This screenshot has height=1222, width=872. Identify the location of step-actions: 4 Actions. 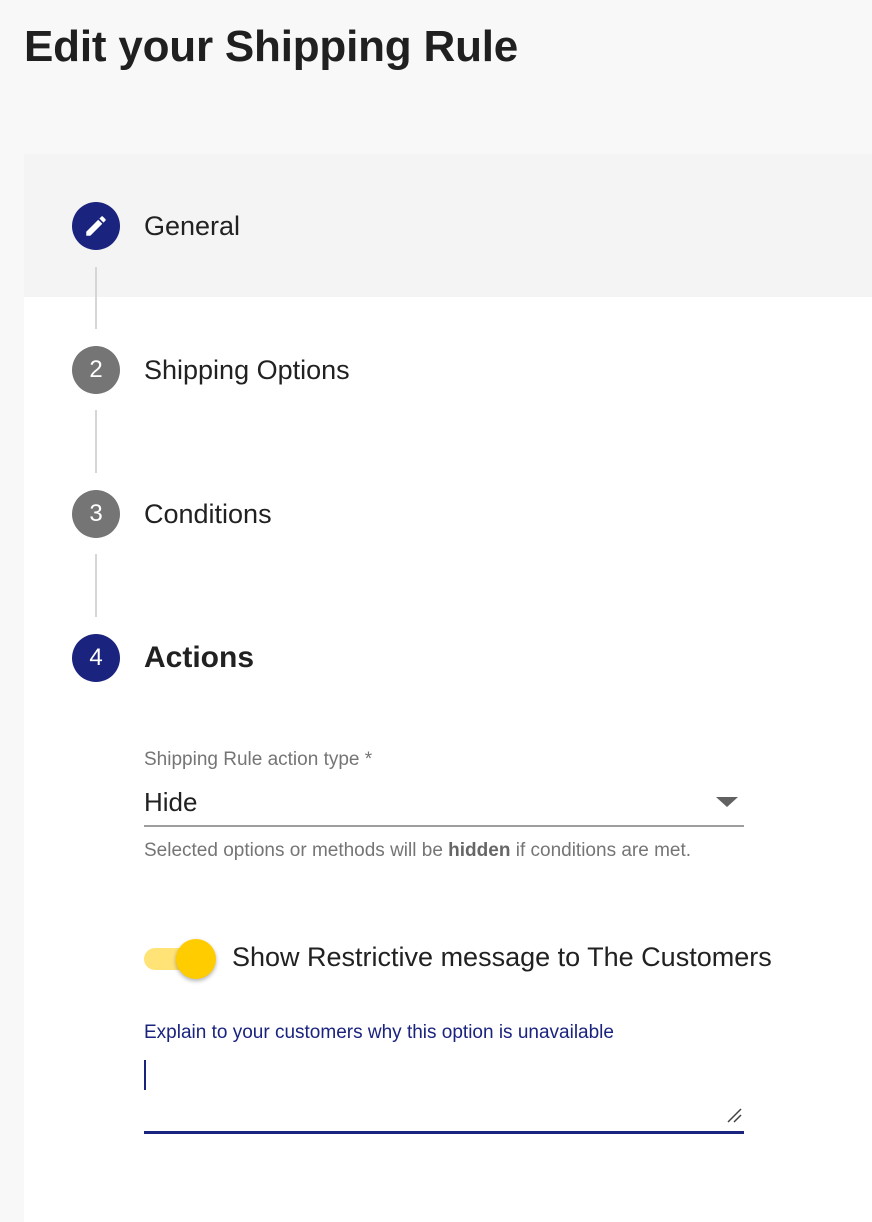
(448, 658).